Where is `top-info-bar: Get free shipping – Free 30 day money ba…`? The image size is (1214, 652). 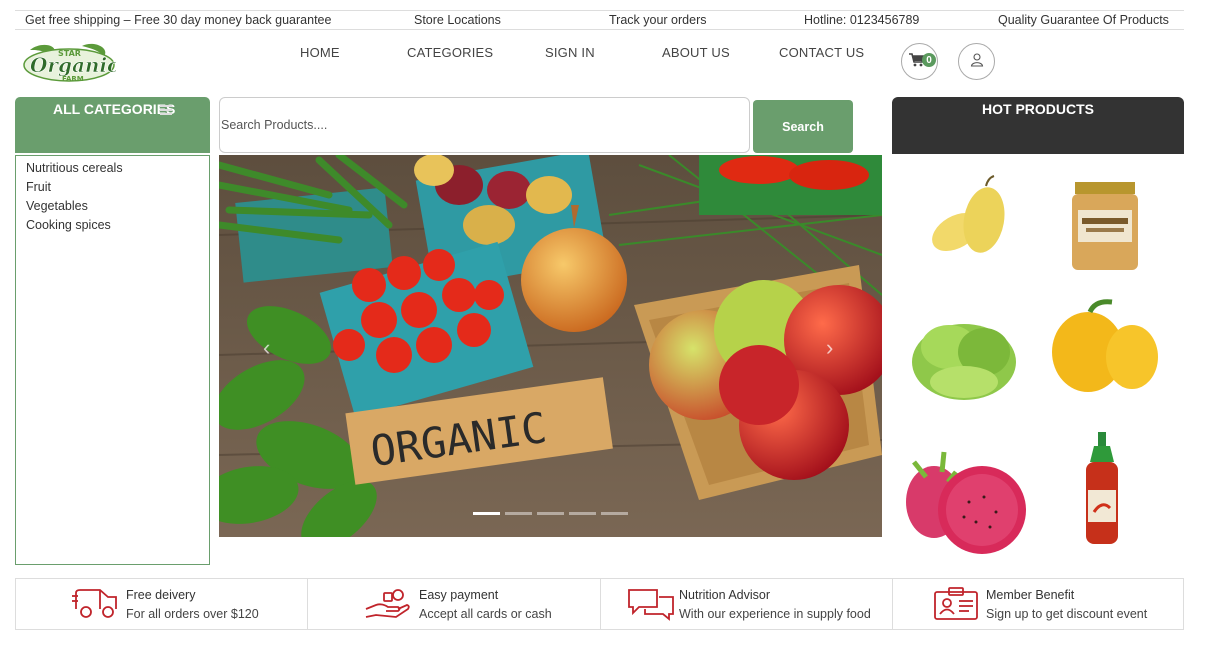
top-info-bar: Get free shipping – Free 30 day money ba… is located at coordinates (599, 20).